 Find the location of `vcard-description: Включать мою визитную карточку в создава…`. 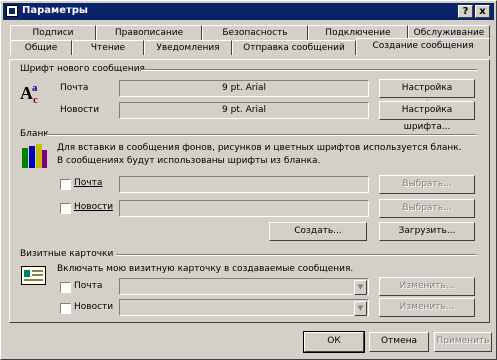

vcard-description: Включать мою визитную карточку в создава… is located at coordinates (205, 269).